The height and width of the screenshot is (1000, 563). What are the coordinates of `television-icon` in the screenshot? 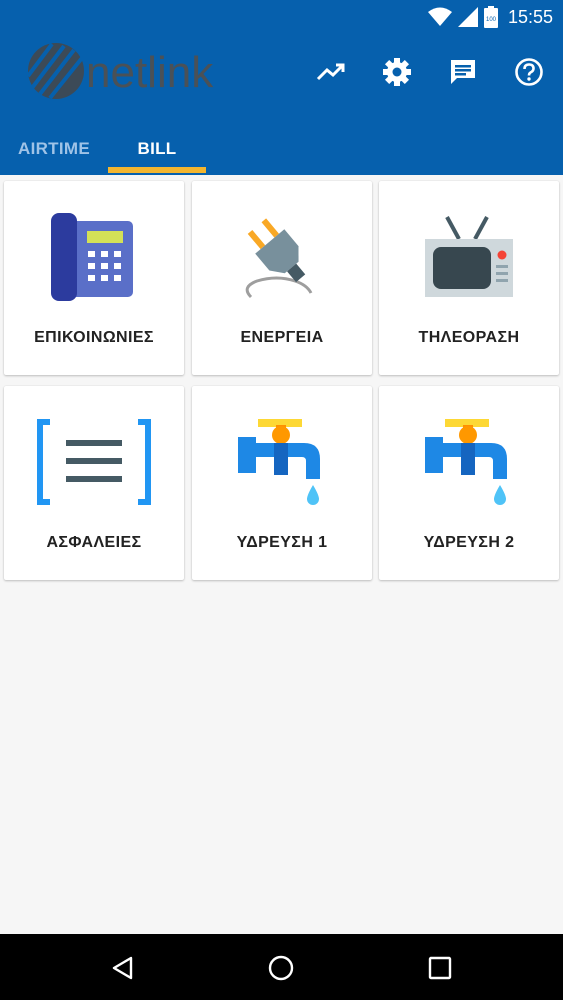 It's located at (469, 256).